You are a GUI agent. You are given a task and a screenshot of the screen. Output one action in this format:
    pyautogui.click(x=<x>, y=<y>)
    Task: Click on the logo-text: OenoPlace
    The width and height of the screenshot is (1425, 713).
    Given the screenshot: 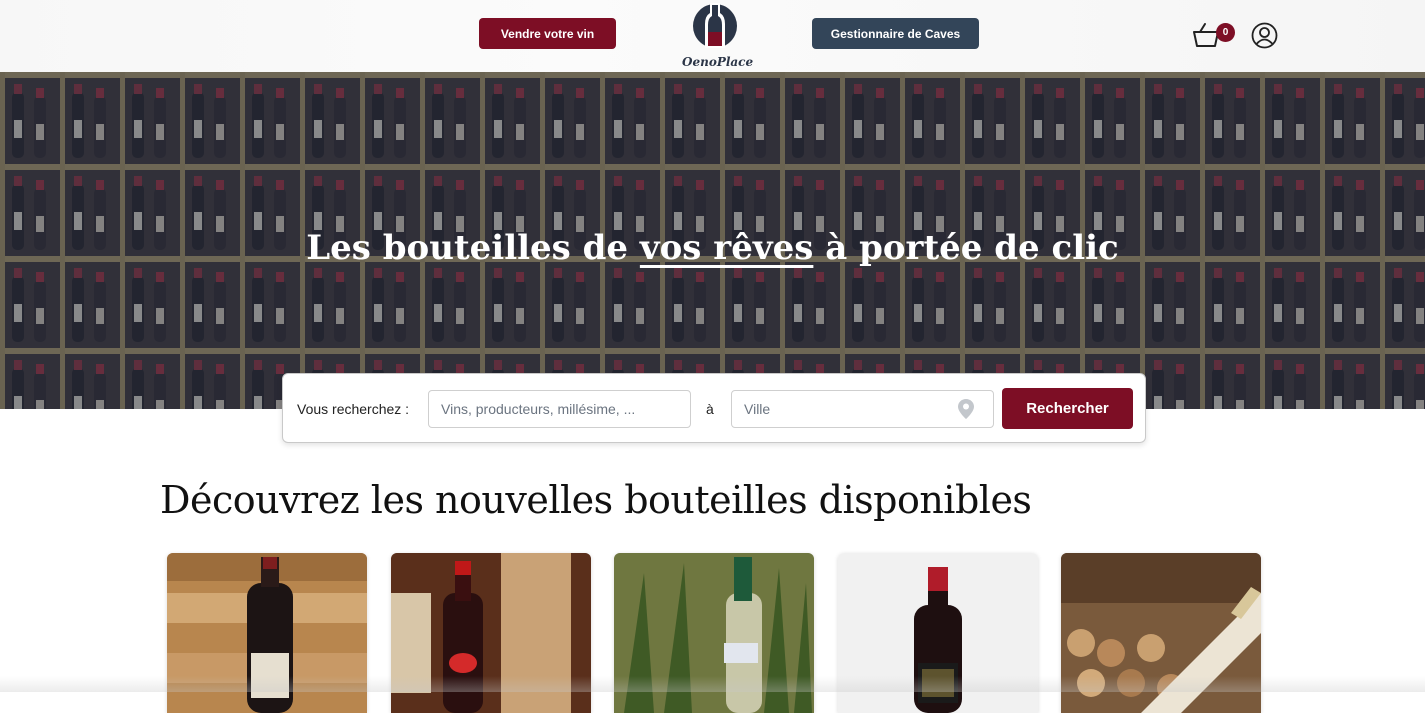 What is the action you would take?
    pyautogui.click(x=718, y=62)
    